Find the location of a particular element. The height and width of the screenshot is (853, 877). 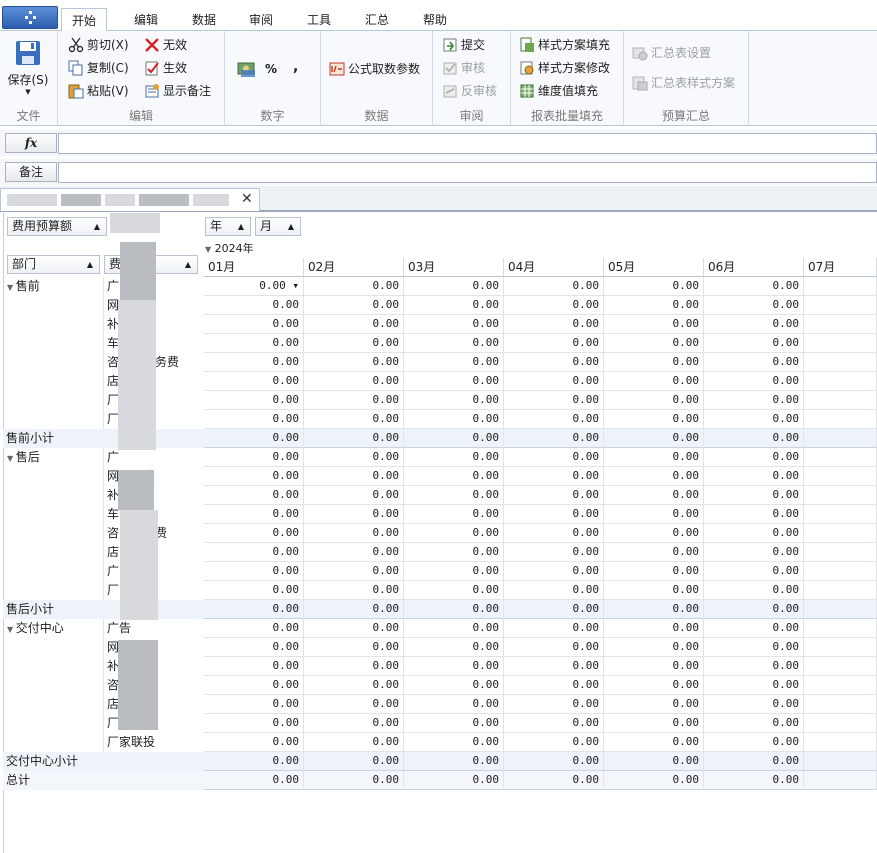

number-format-button is located at coordinates (248, 69).